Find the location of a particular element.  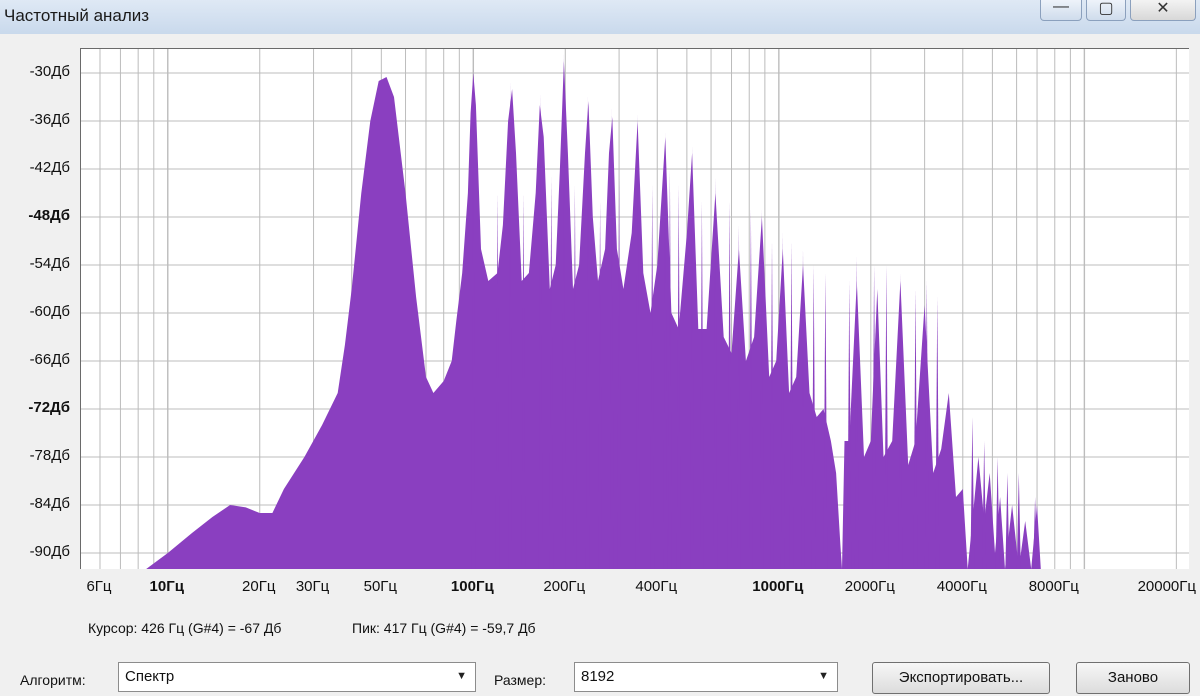

title-bar: Частотный анализ — ▢ ✕ is located at coordinates (600, 17).